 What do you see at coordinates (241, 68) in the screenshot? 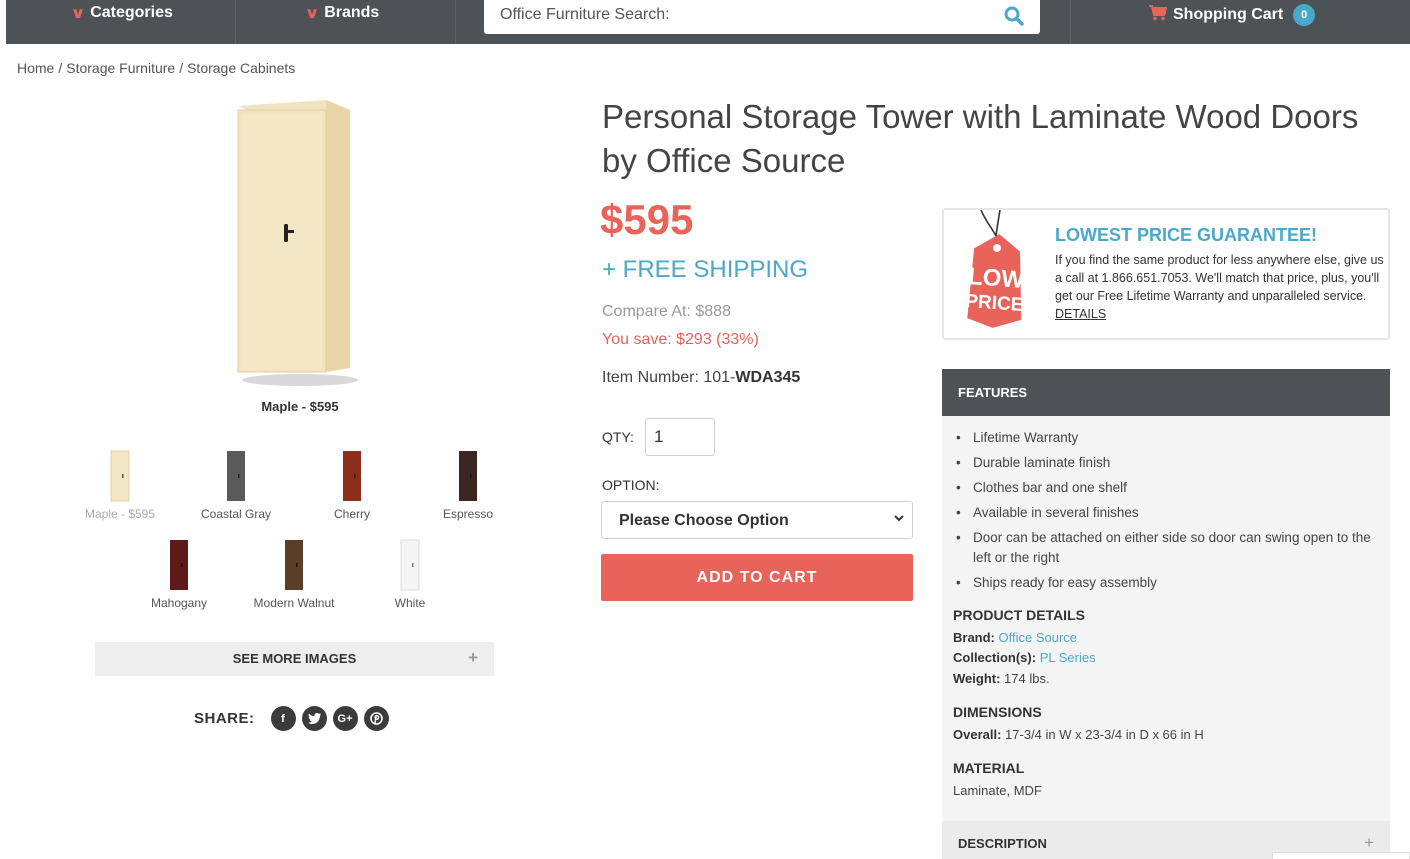
I see `breadcrumb-storage-cabinets: Storage Cabinets` at bounding box center [241, 68].